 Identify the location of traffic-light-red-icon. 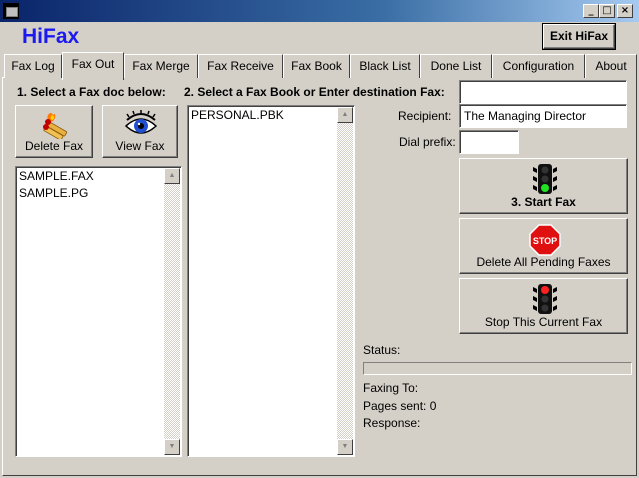
(545, 299).